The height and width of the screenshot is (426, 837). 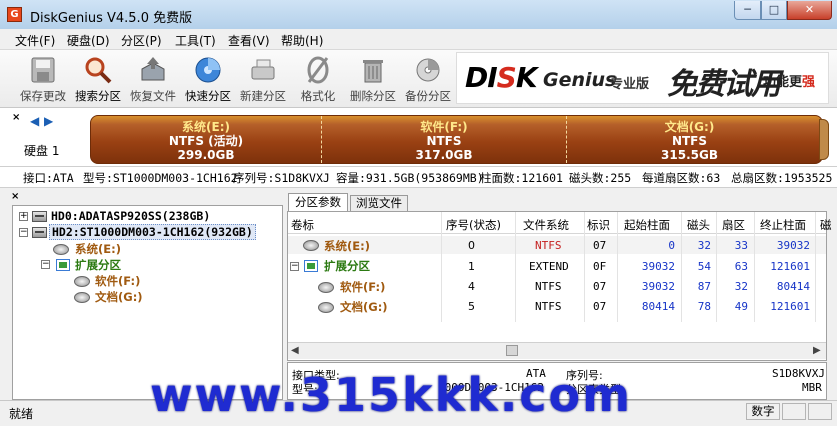 I want to click on toolbar-label: 保存更改, so click(x=43, y=96).